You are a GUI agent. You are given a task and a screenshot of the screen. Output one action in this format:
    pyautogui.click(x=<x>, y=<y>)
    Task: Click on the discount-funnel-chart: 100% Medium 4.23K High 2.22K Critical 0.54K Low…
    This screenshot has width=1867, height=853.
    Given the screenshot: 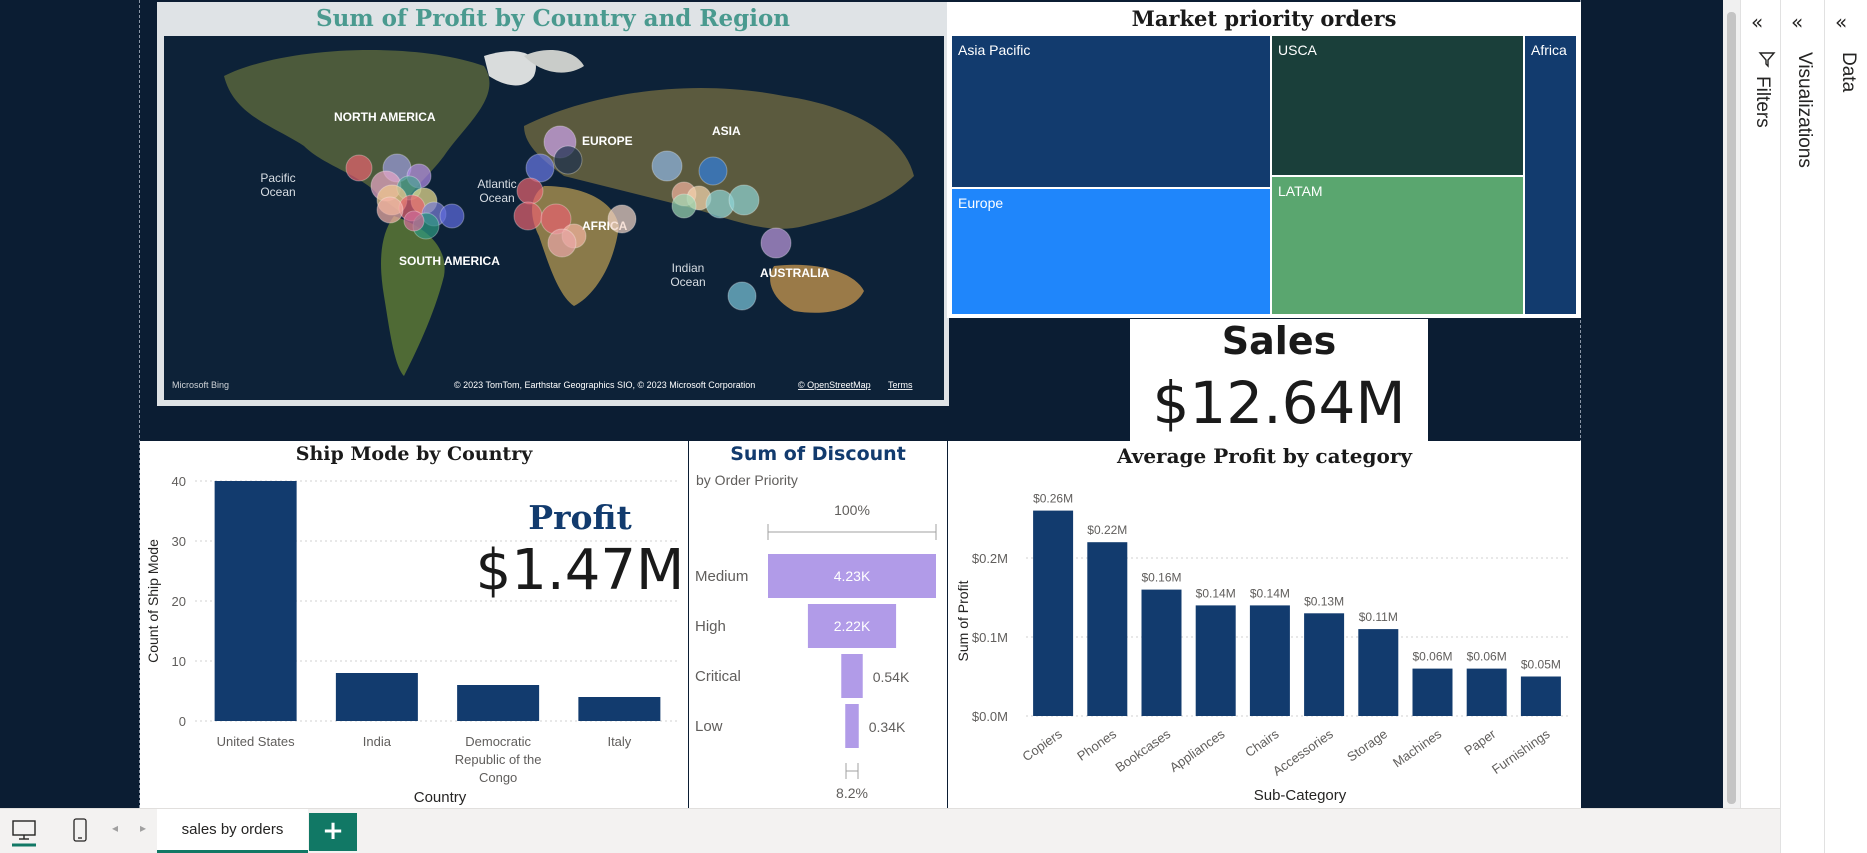 What is the action you would take?
    pyautogui.click(x=816, y=651)
    